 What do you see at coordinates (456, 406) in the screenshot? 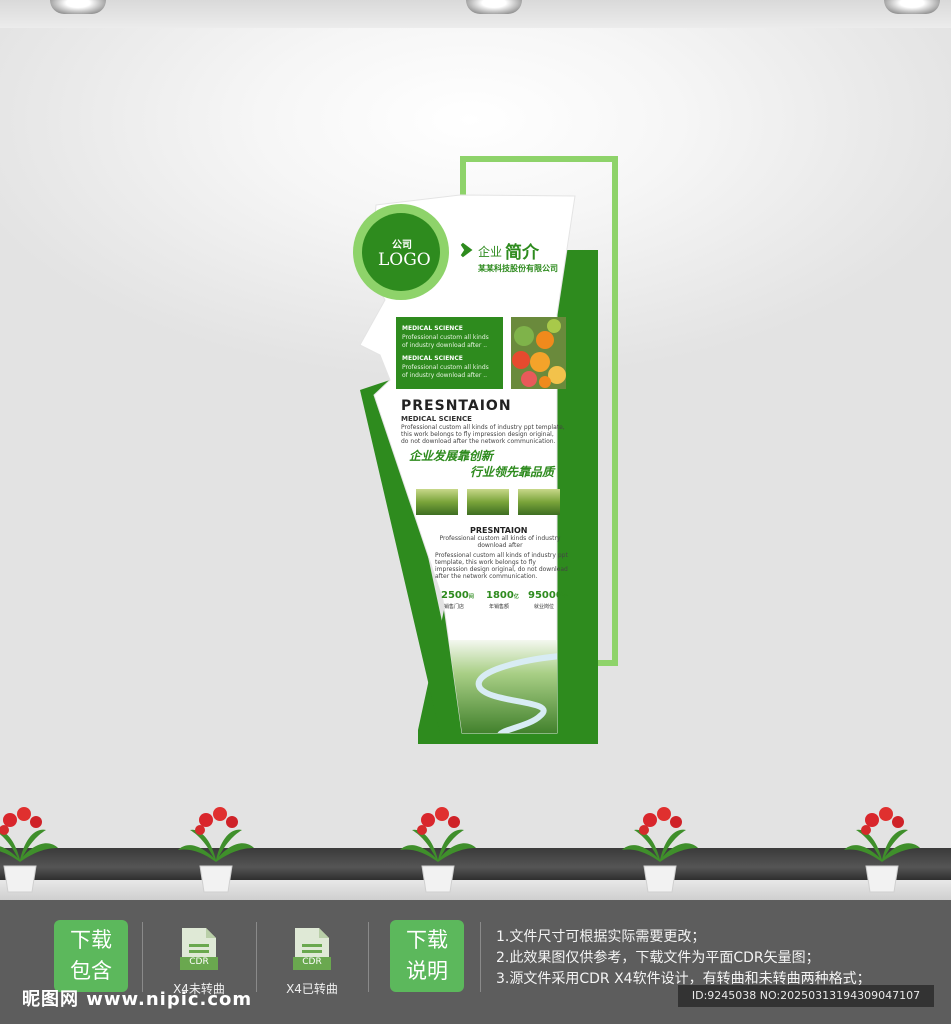
I see `section-title: PRESNTAION` at bounding box center [456, 406].